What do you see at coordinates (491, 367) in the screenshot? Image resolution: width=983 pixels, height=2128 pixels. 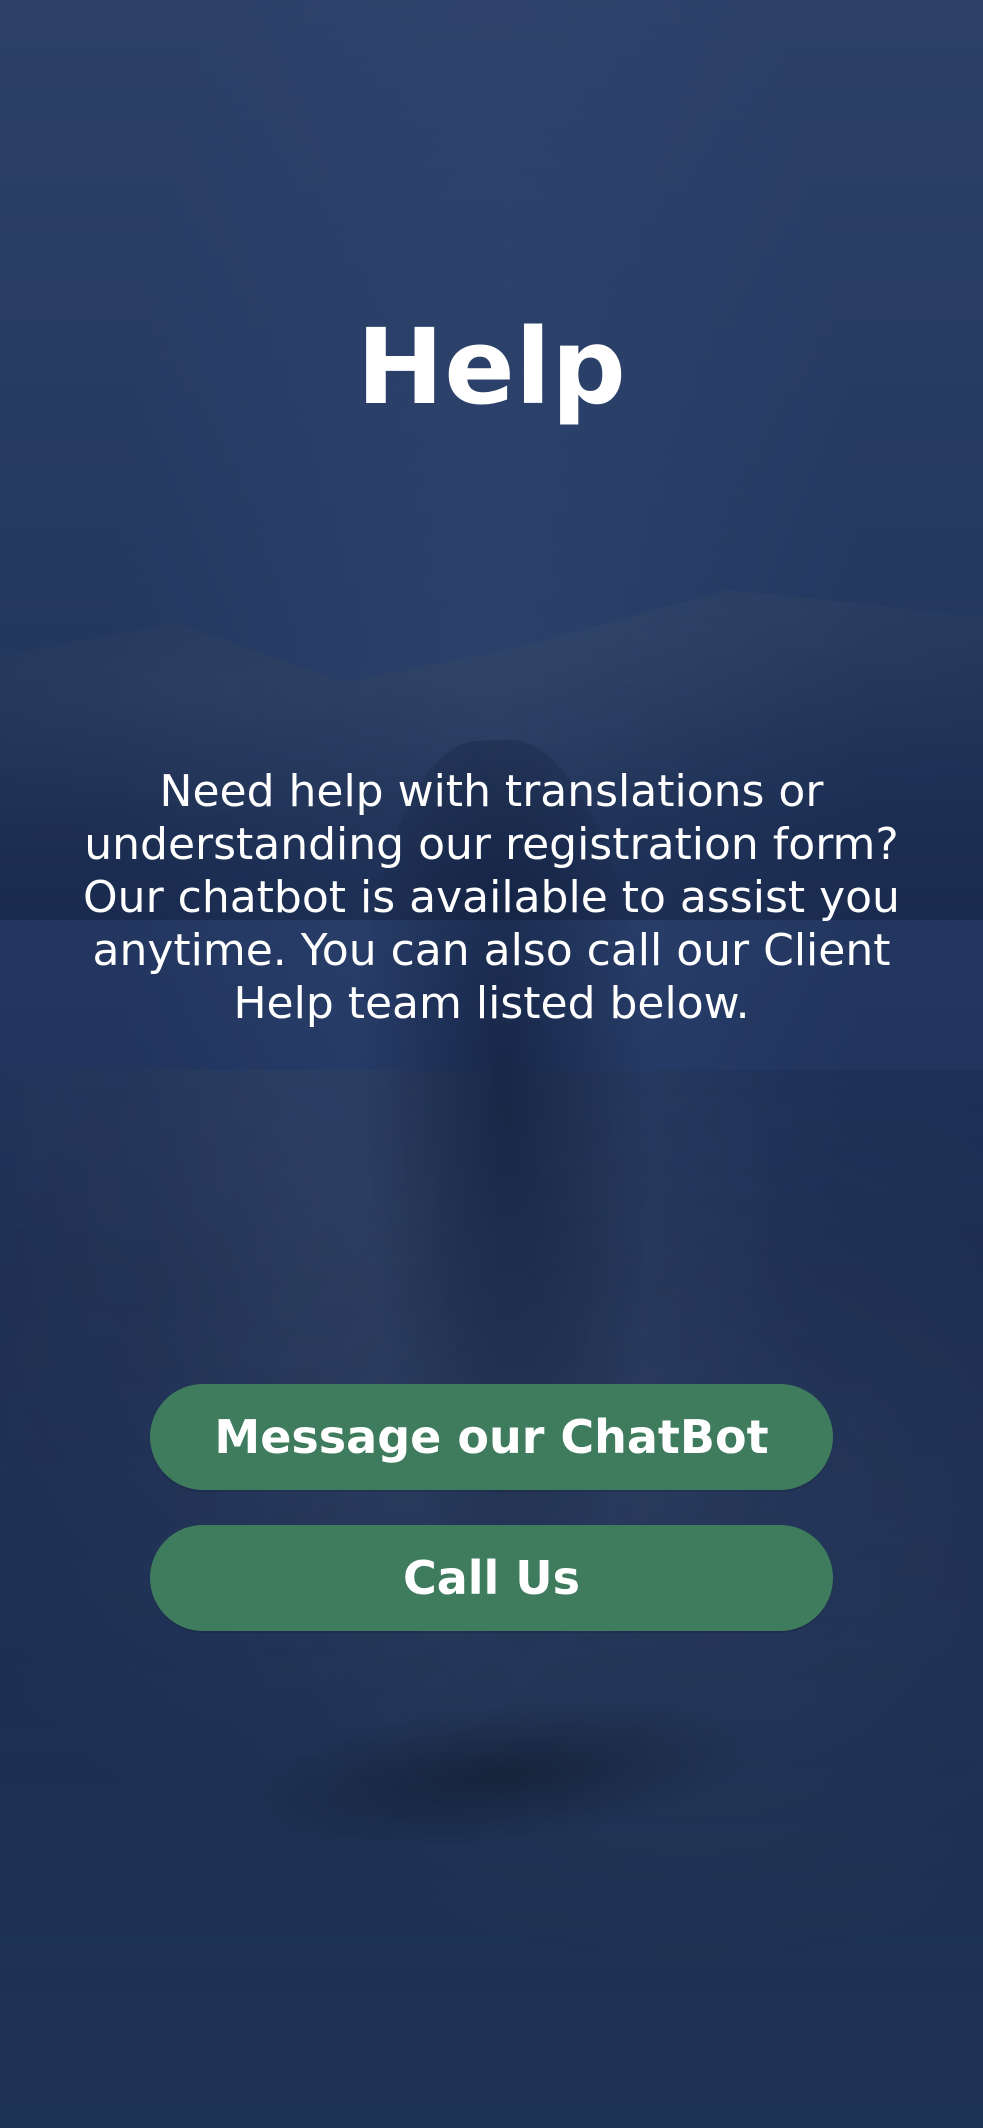 I see `page-title: Help` at bounding box center [491, 367].